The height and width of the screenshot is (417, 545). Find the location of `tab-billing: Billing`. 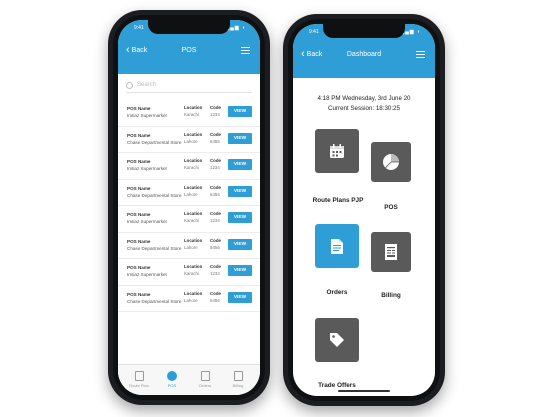

tab-billing: Billing is located at coordinates (238, 379).